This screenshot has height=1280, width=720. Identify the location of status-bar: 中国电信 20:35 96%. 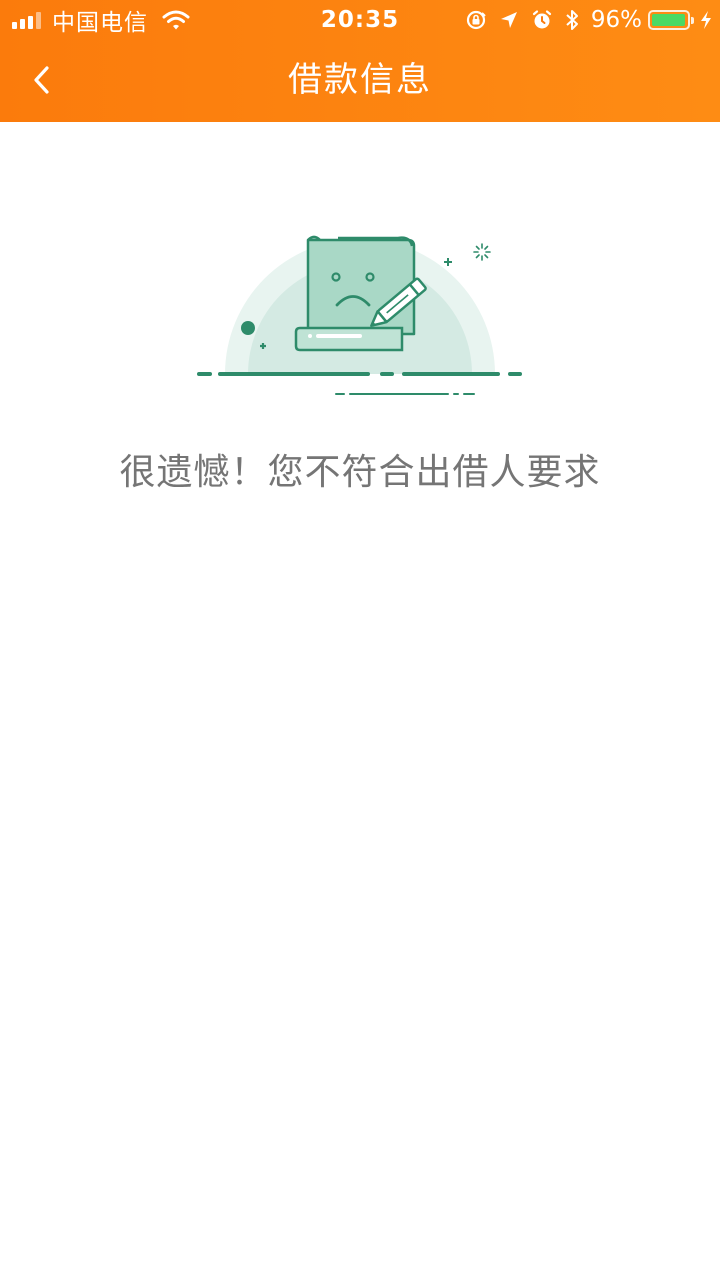
(360, 20).